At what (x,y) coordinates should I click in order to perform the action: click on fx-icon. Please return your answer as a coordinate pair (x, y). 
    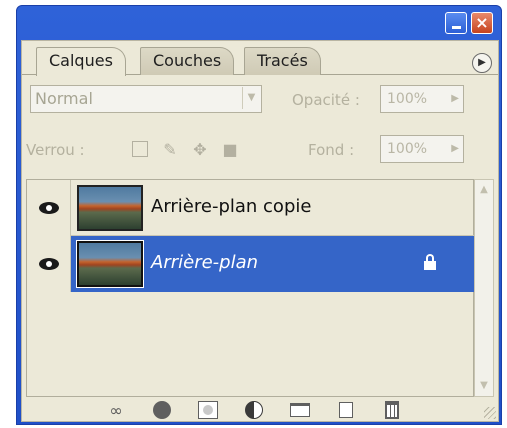
    Looking at the image, I should click on (162, 410).